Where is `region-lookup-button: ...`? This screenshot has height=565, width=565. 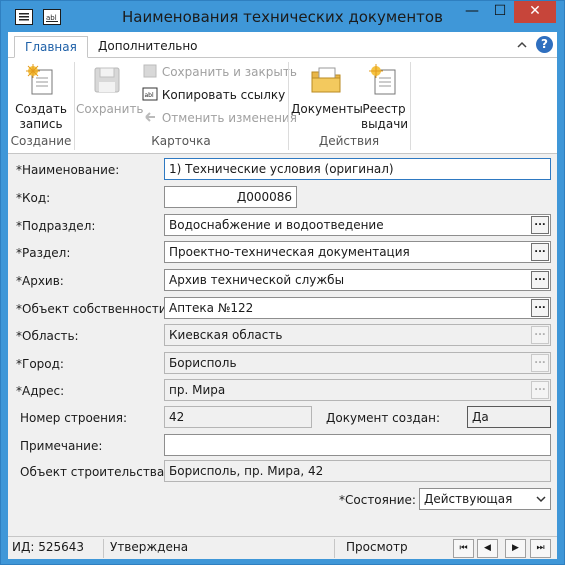
region-lookup-button: ... is located at coordinates (540, 335).